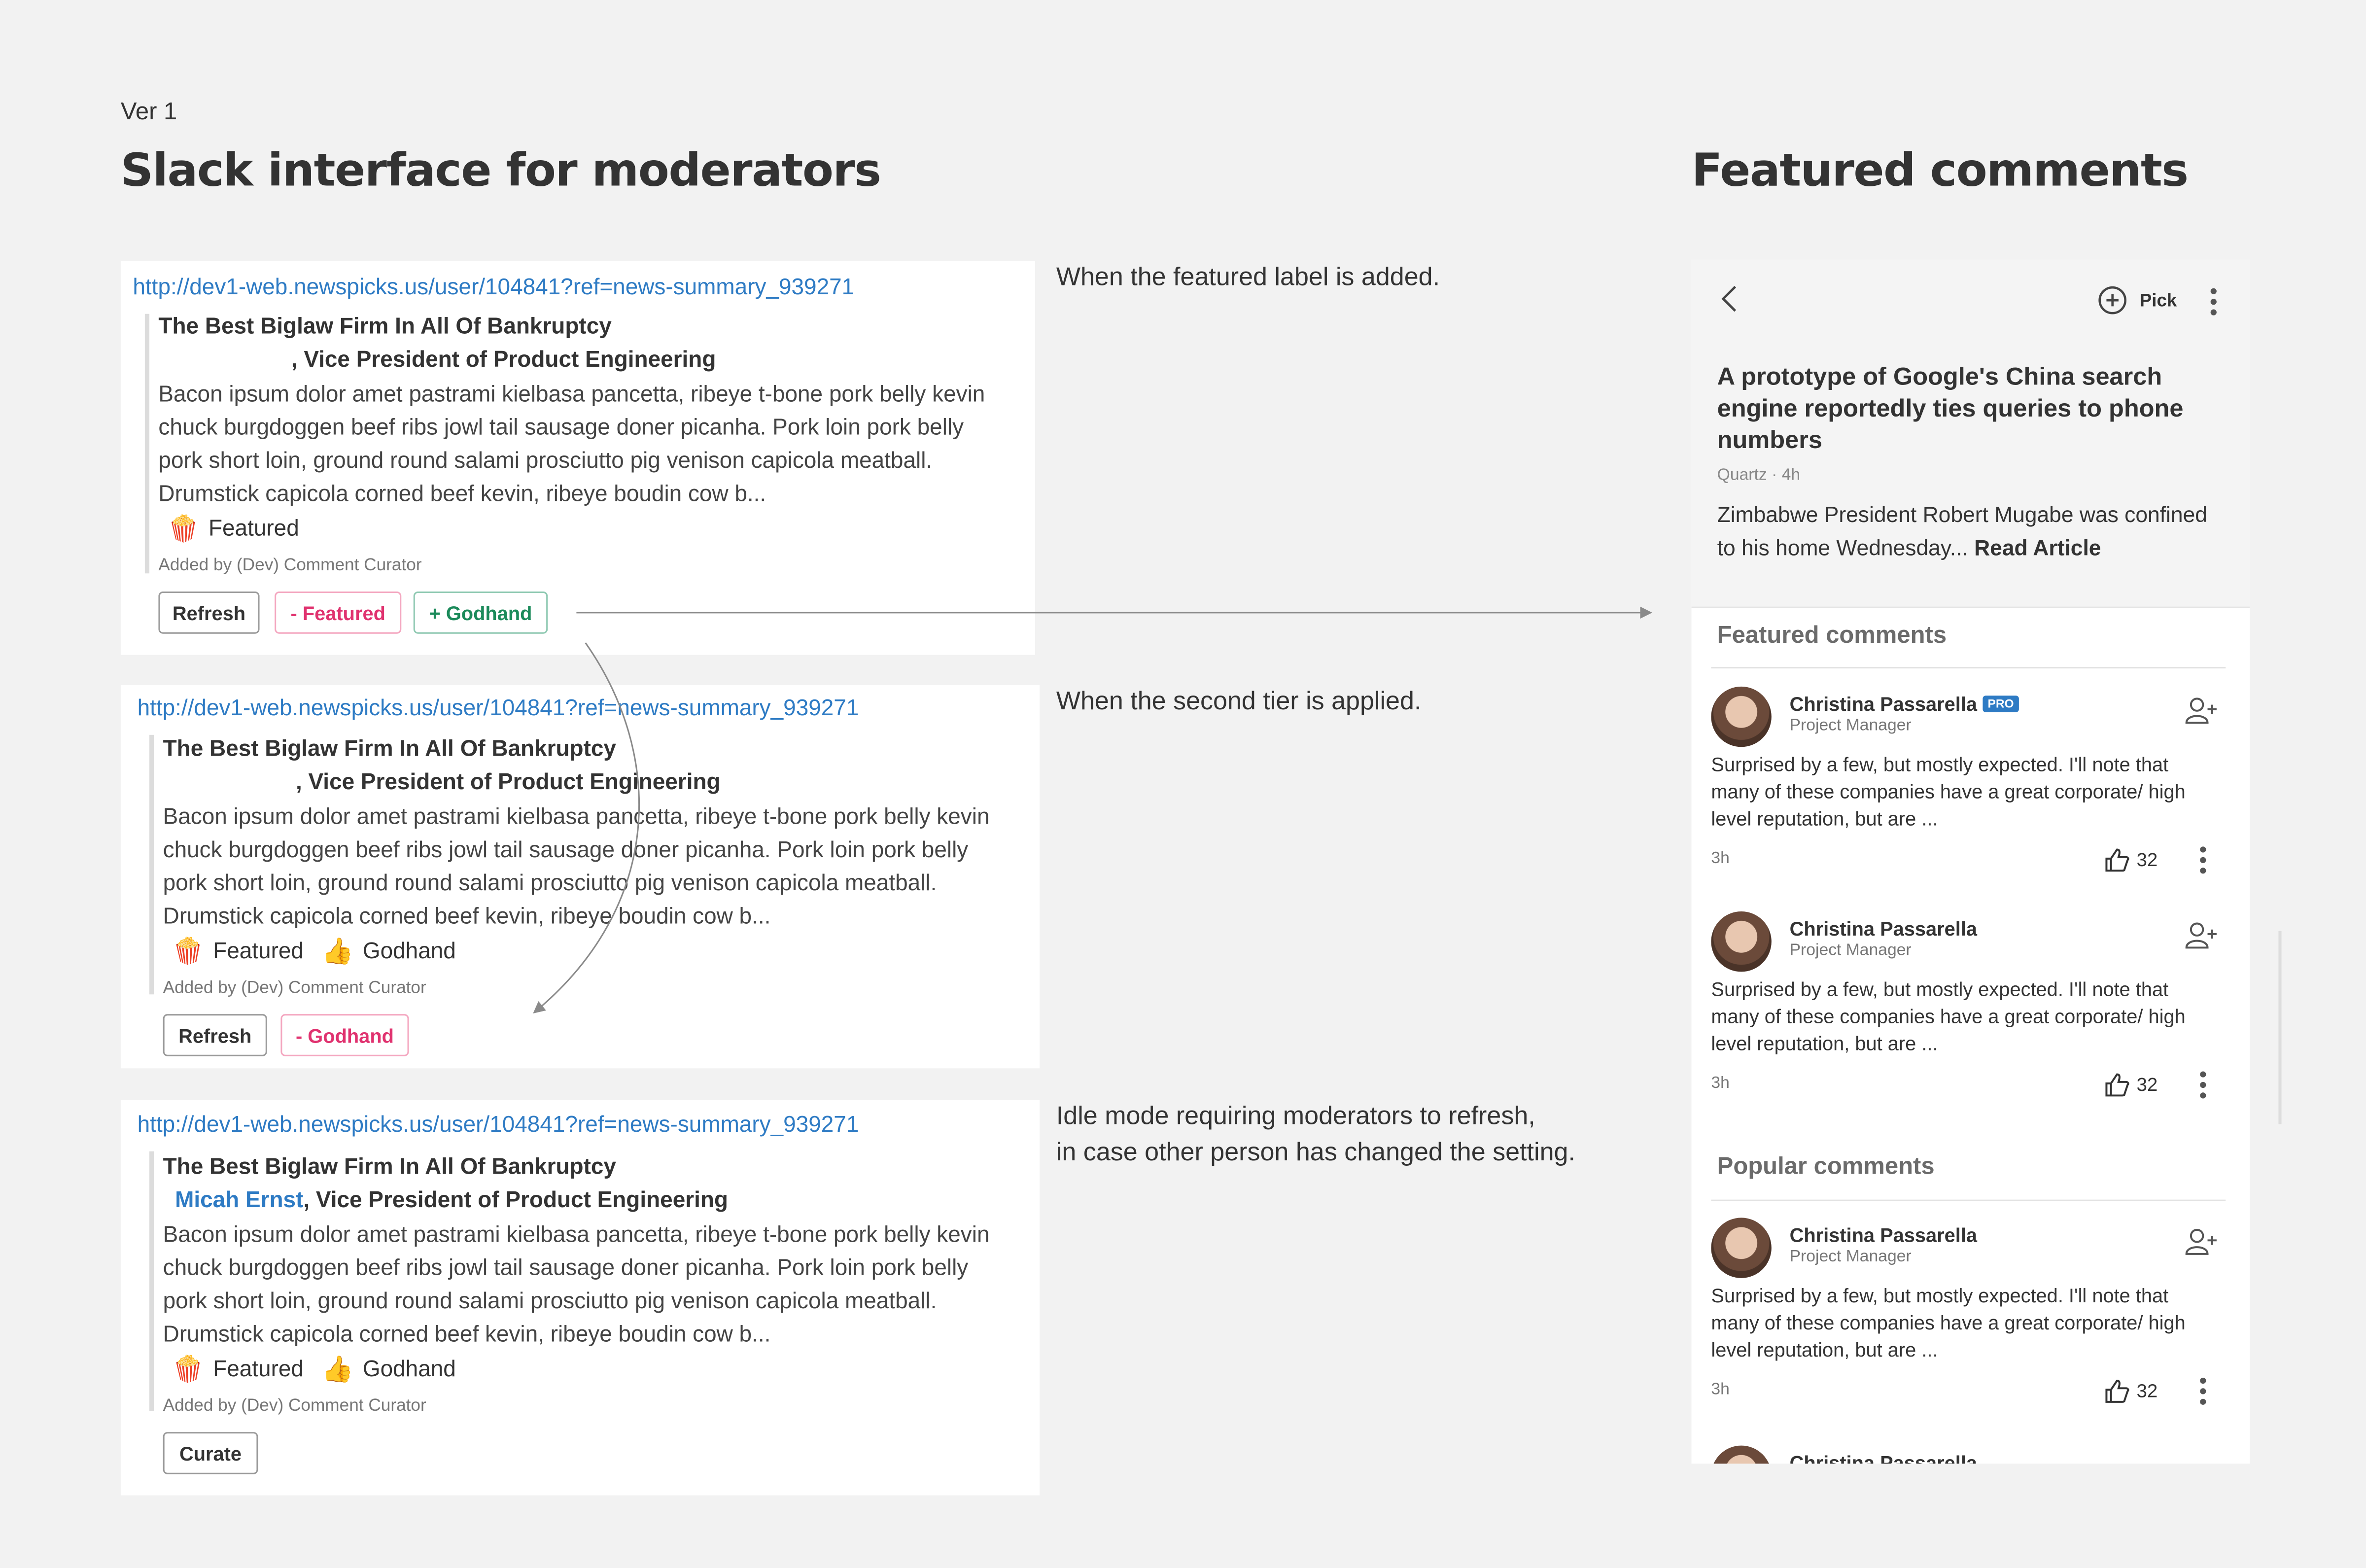 The image size is (2366, 1568). What do you see at coordinates (1904, 704) in the screenshot?
I see `commenter-name: Christina Passarella PRO` at bounding box center [1904, 704].